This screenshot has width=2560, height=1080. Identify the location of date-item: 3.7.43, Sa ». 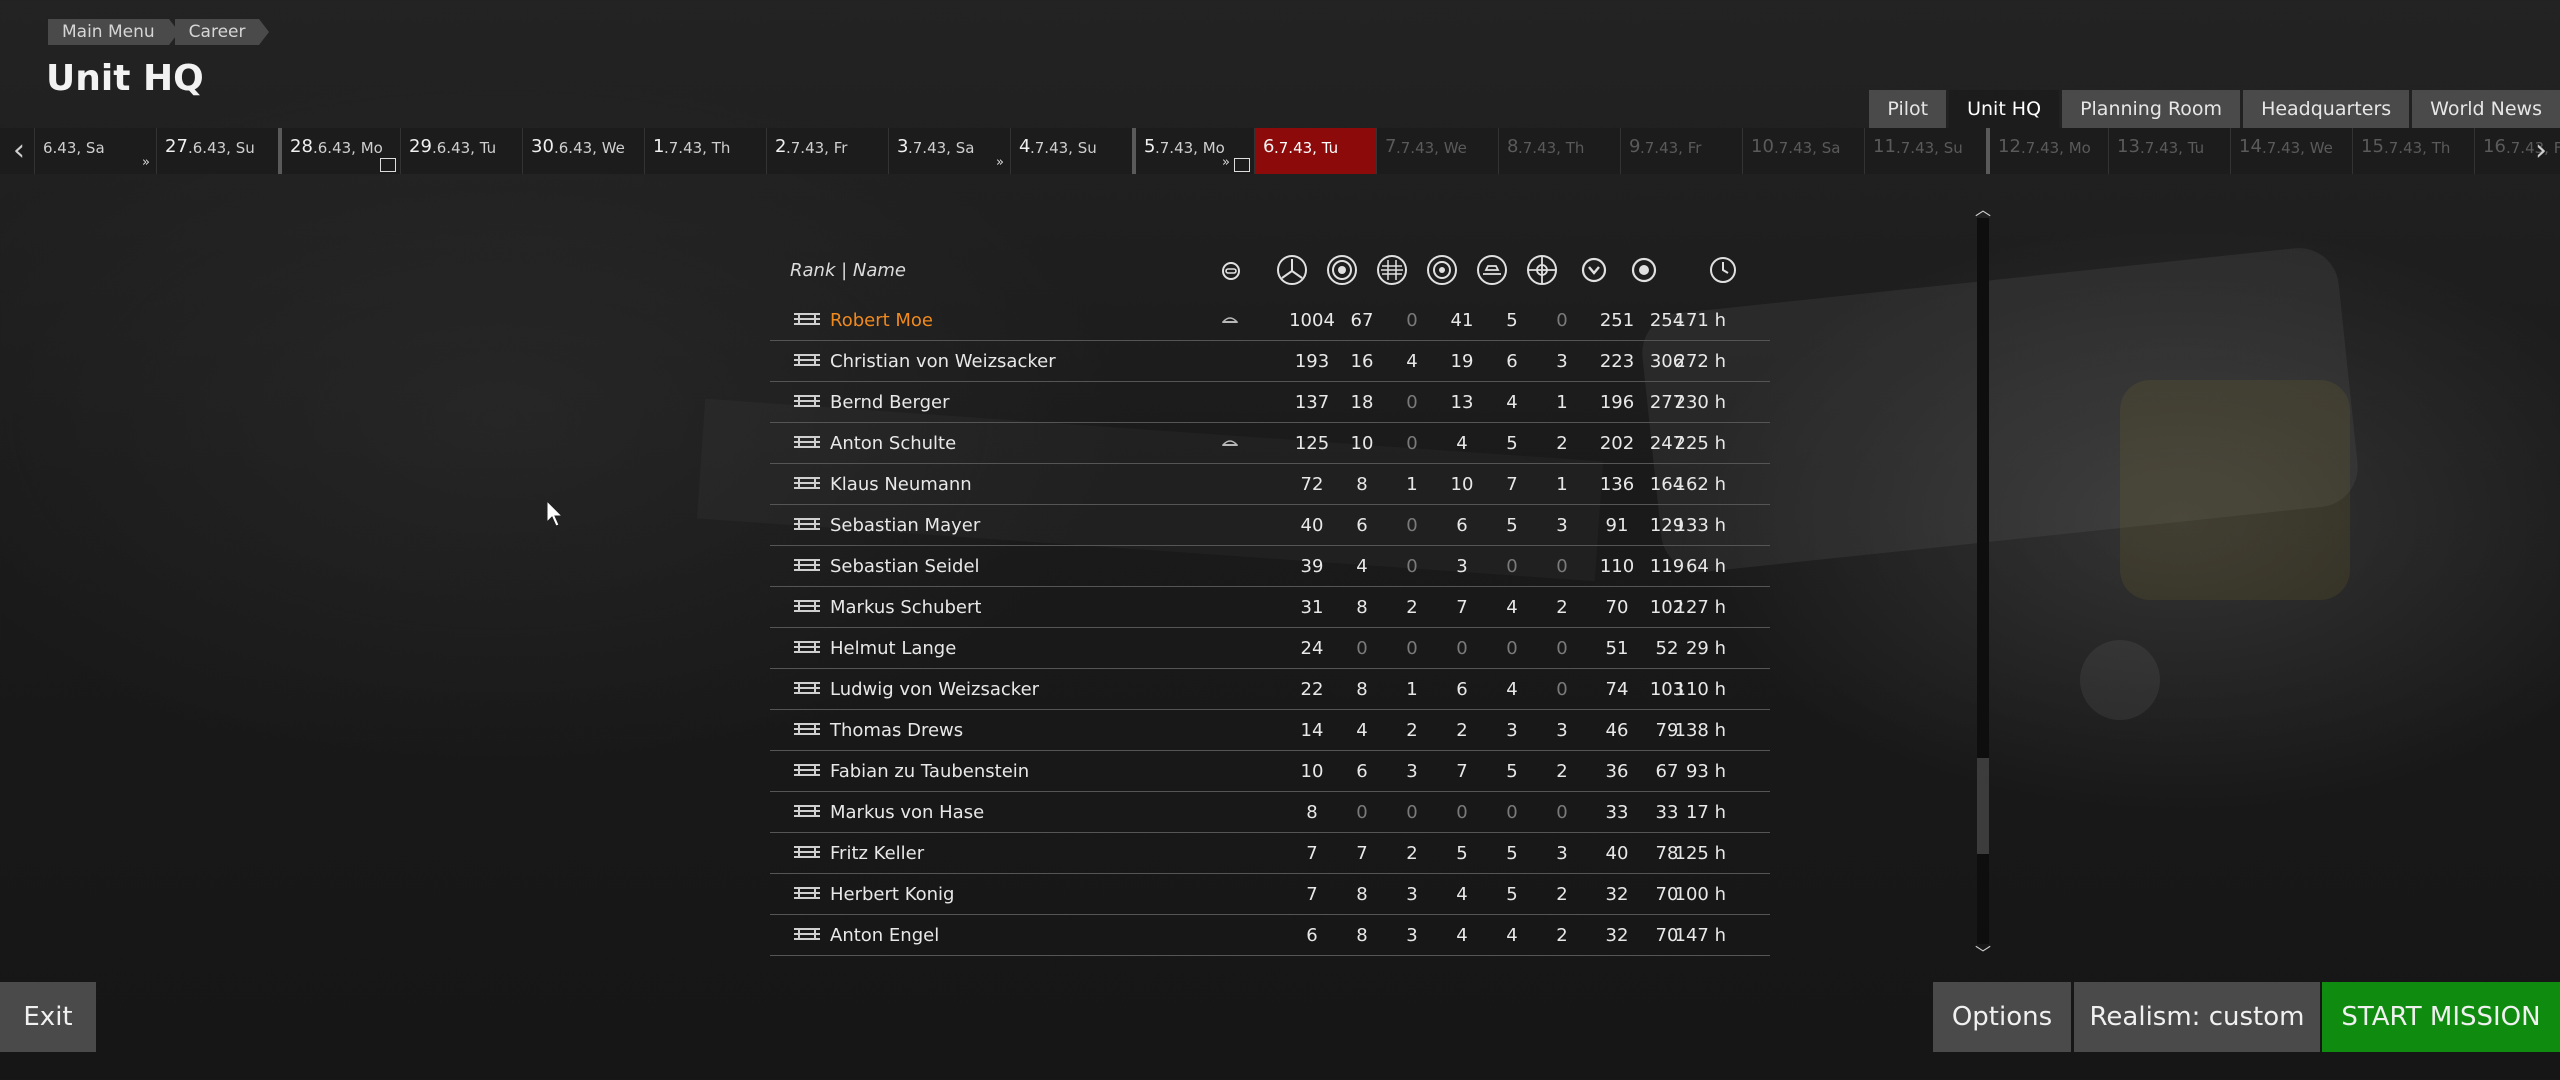
(949, 151).